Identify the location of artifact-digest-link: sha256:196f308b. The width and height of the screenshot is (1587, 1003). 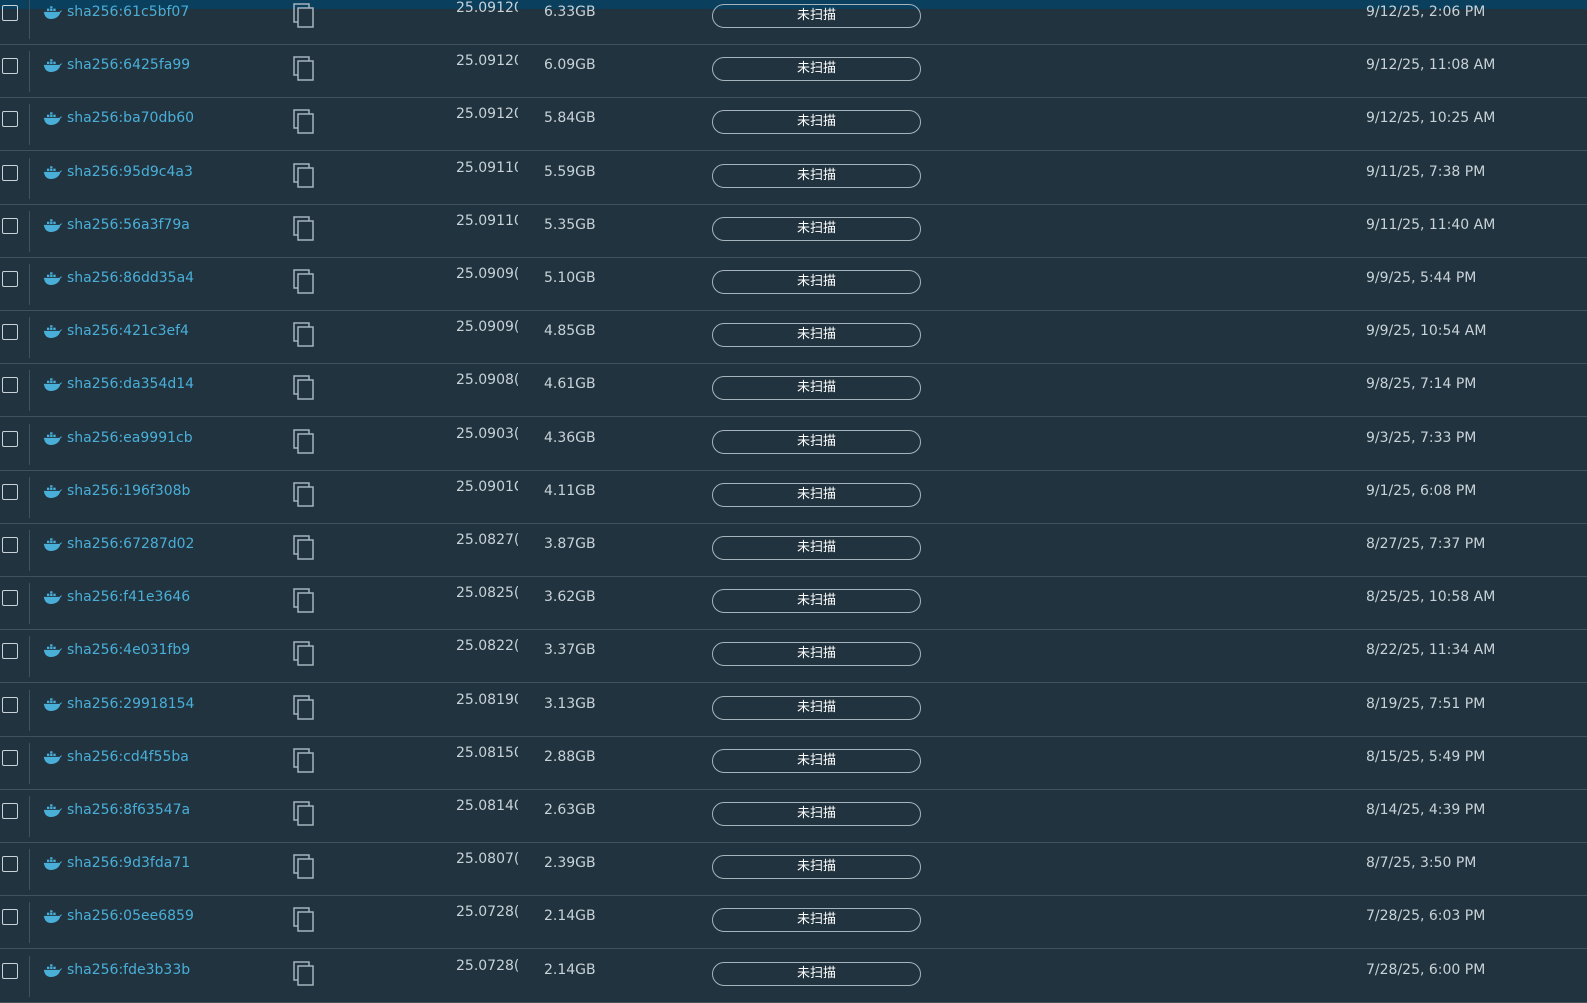
(128, 491).